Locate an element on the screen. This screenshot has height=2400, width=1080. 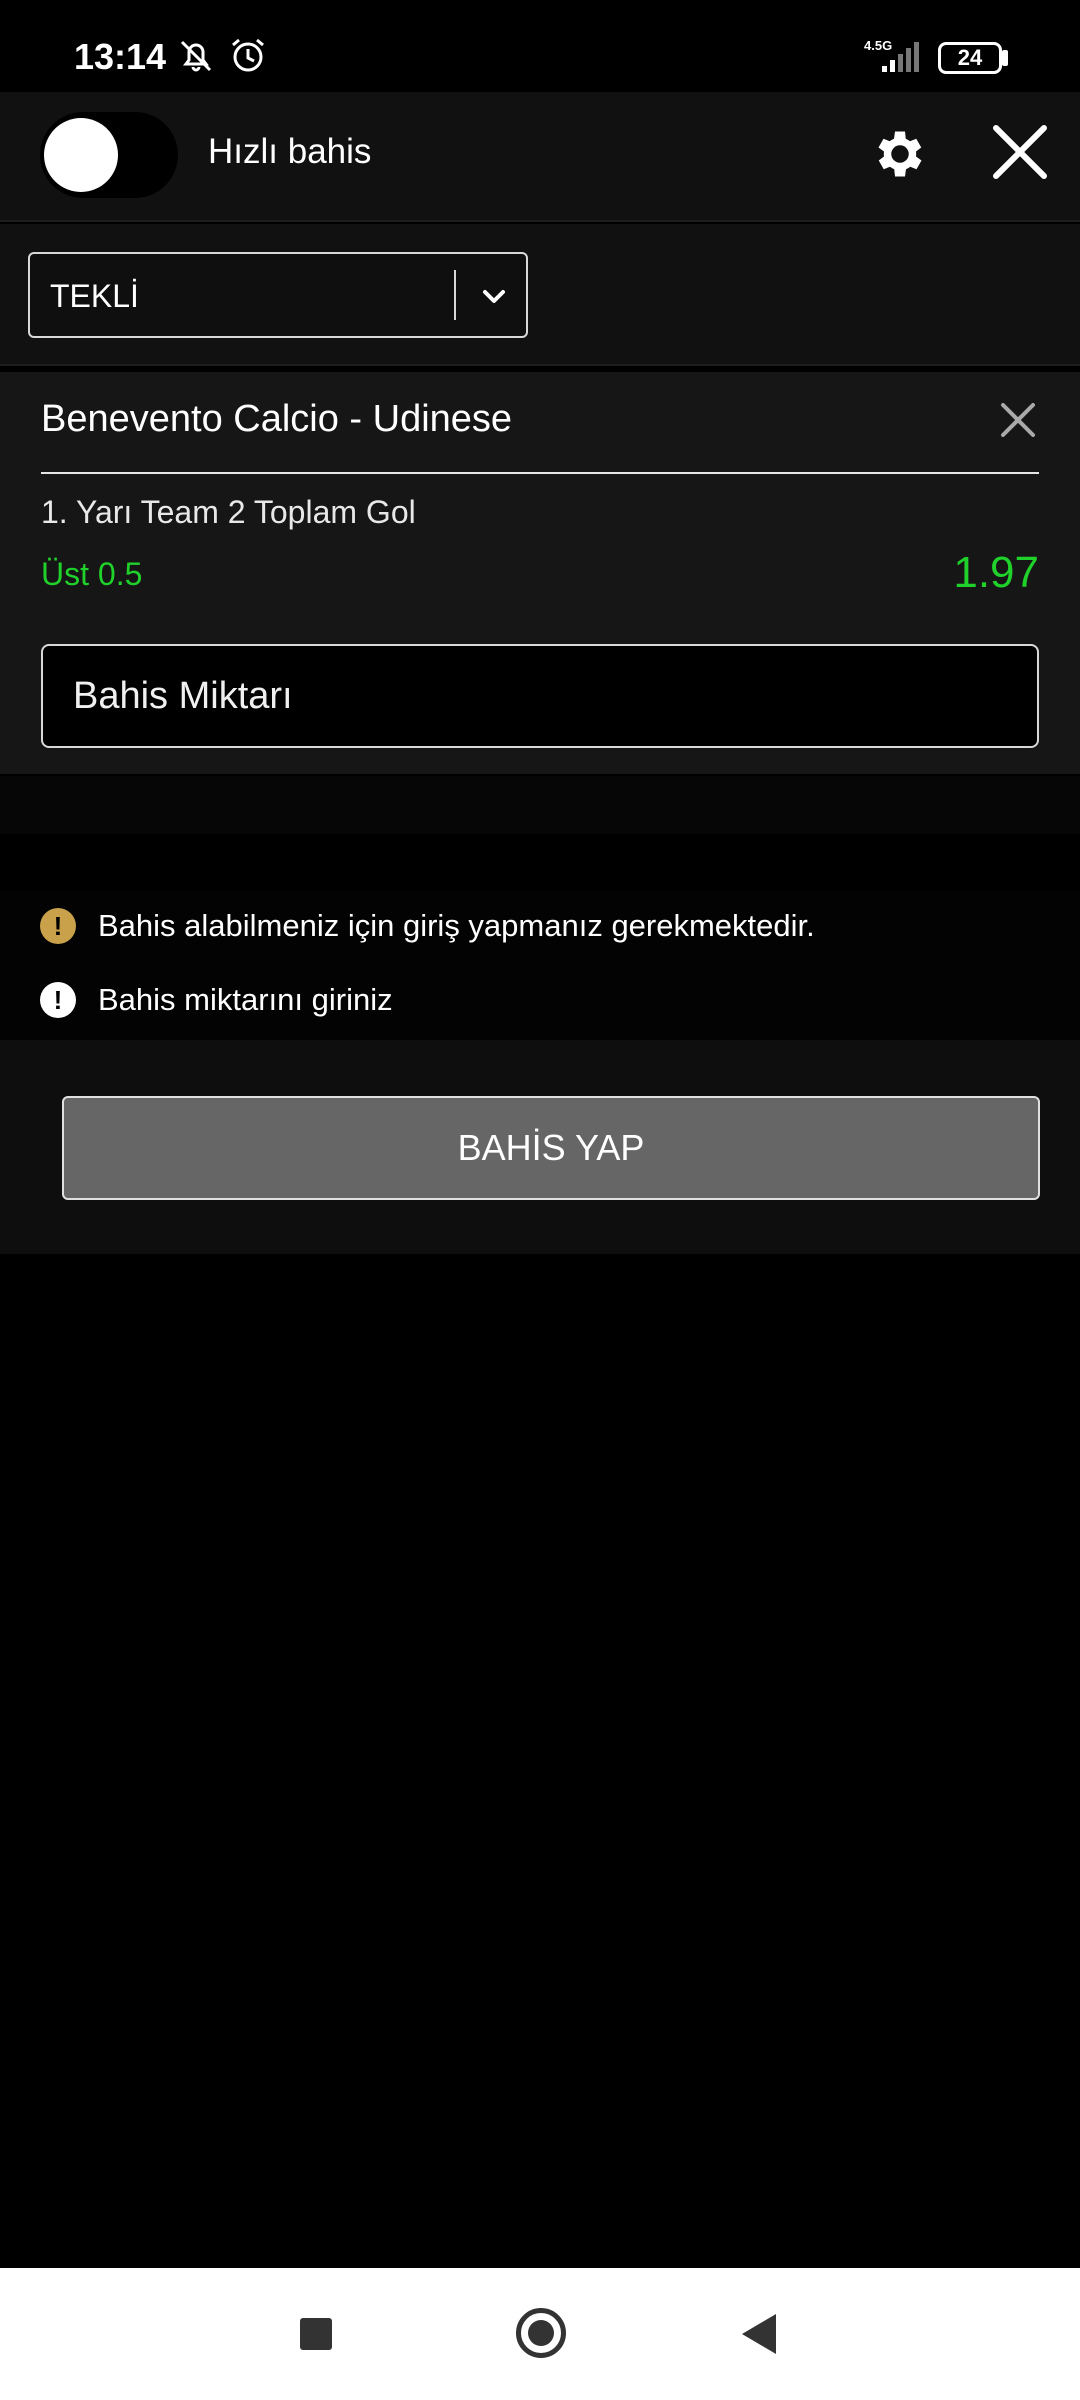
quick-bet-label: Hızlı bahis is located at coordinates (290, 151).